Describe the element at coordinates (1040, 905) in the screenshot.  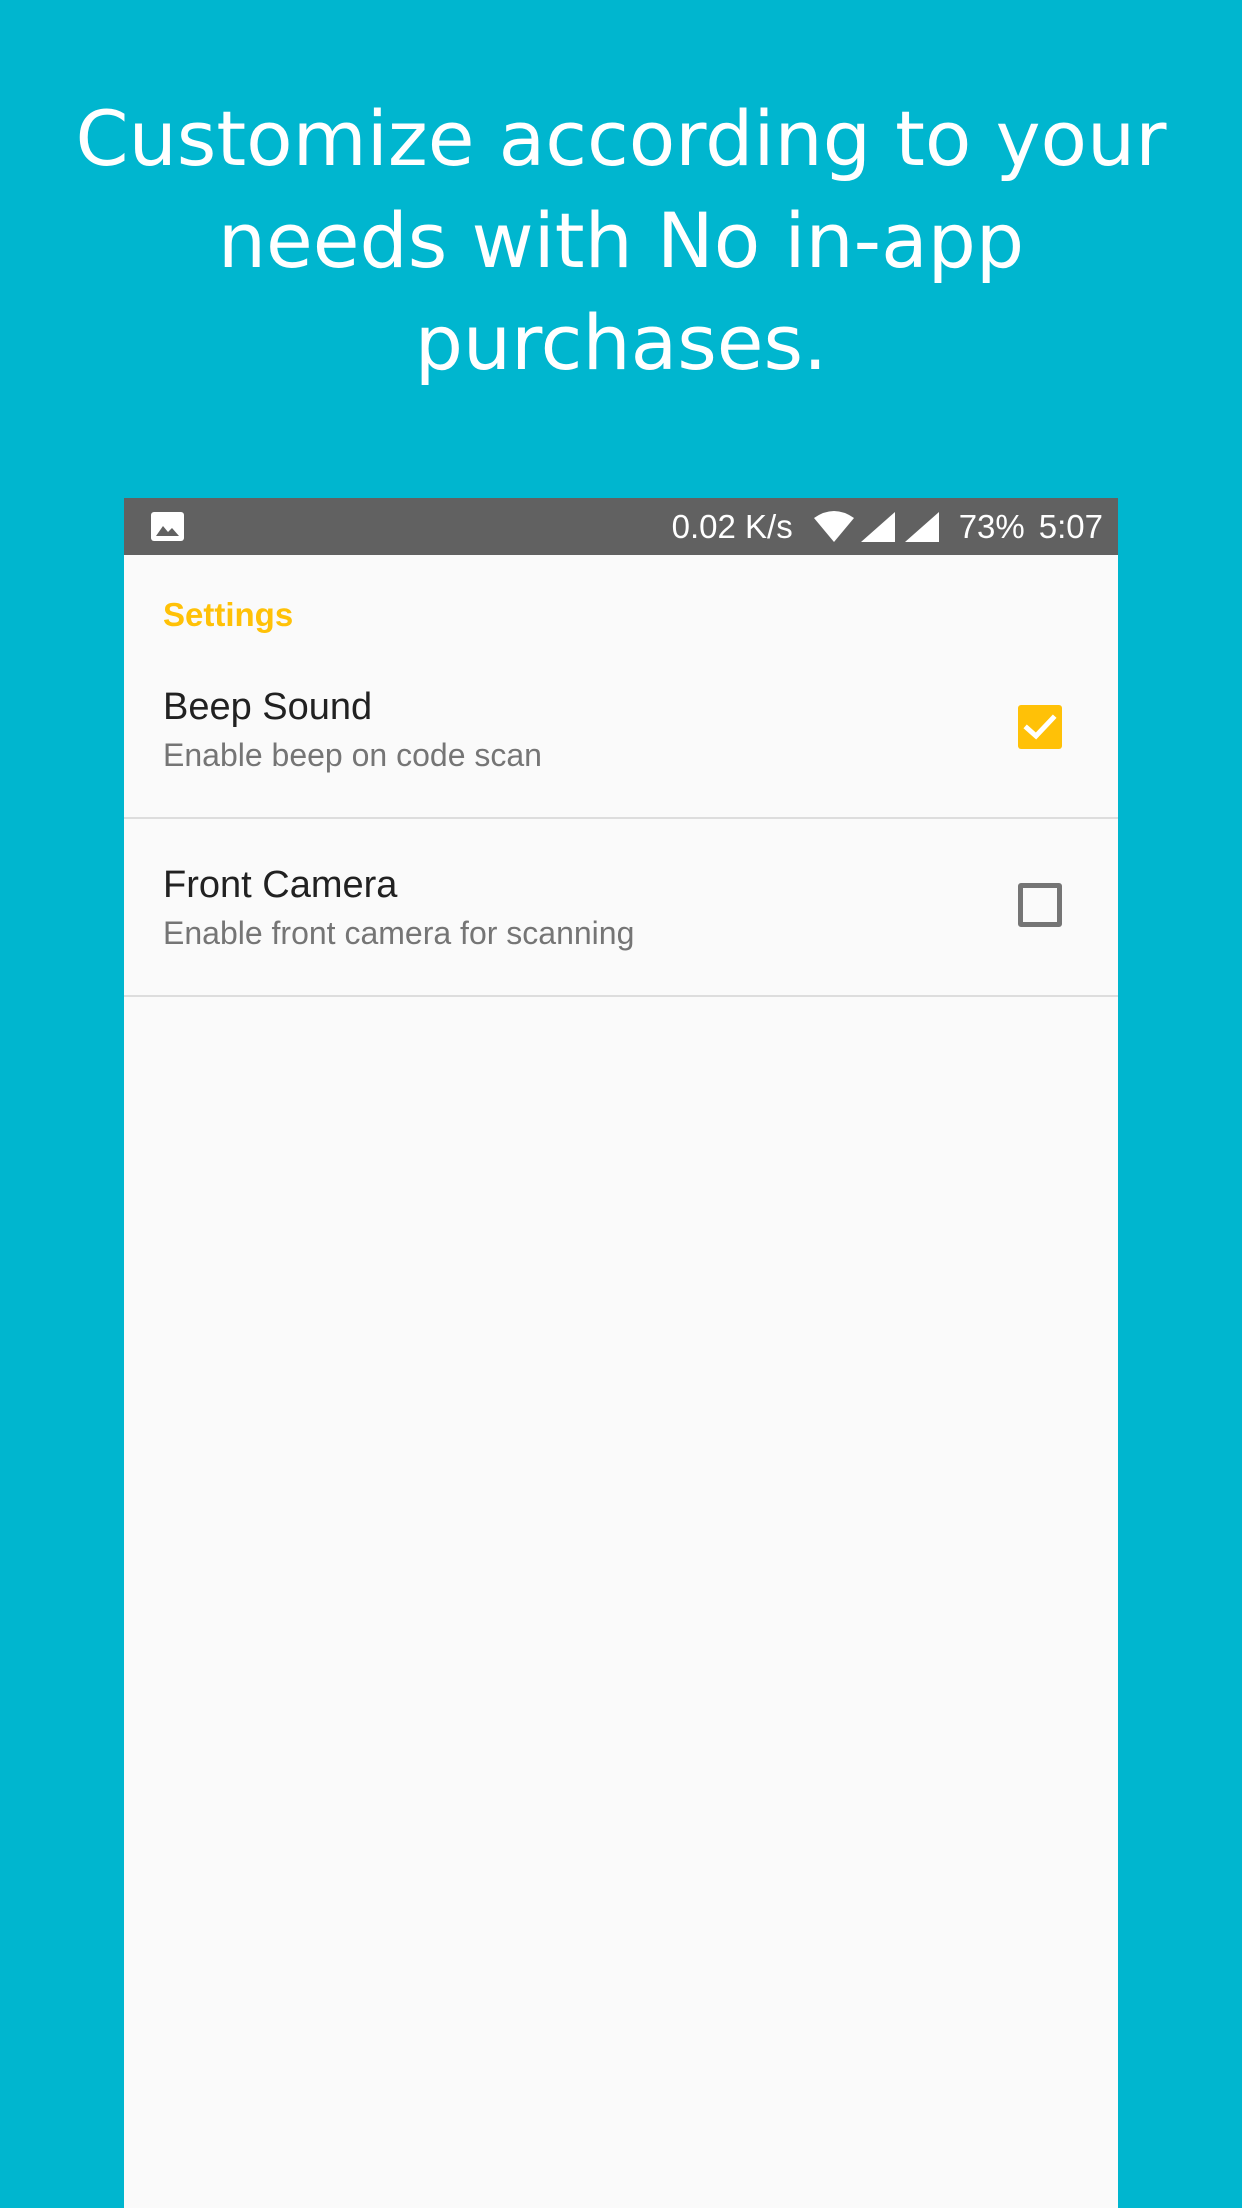
I see `front-camera-checkbox` at that location.